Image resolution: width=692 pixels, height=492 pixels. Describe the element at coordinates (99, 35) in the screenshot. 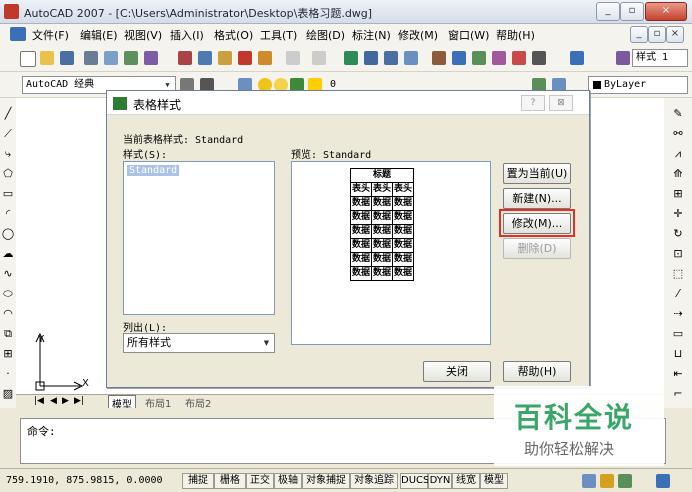

I see `menu-edit: 编辑(E)` at that location.